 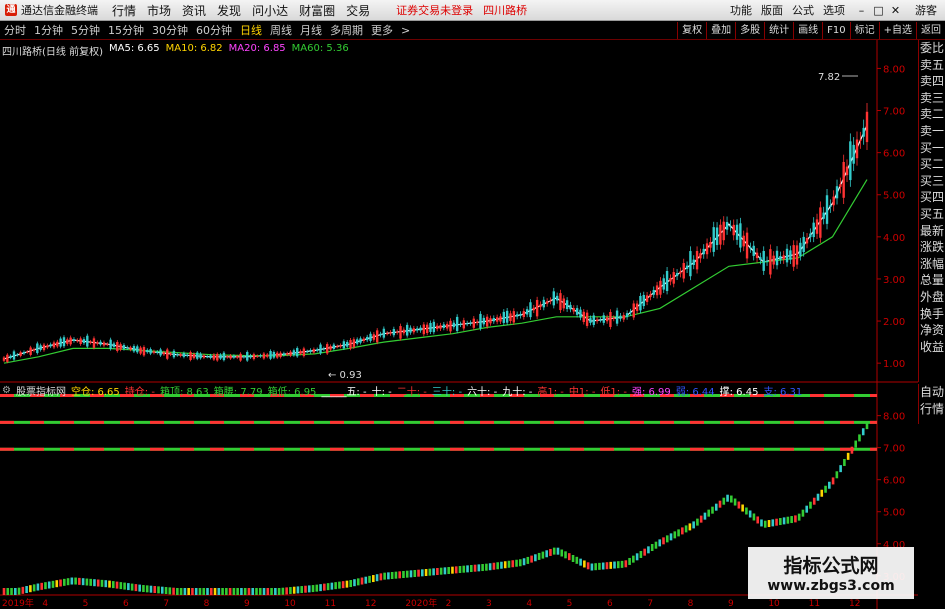 I want to click on quote-panel-item: 买二, so click(x=932, y=164).